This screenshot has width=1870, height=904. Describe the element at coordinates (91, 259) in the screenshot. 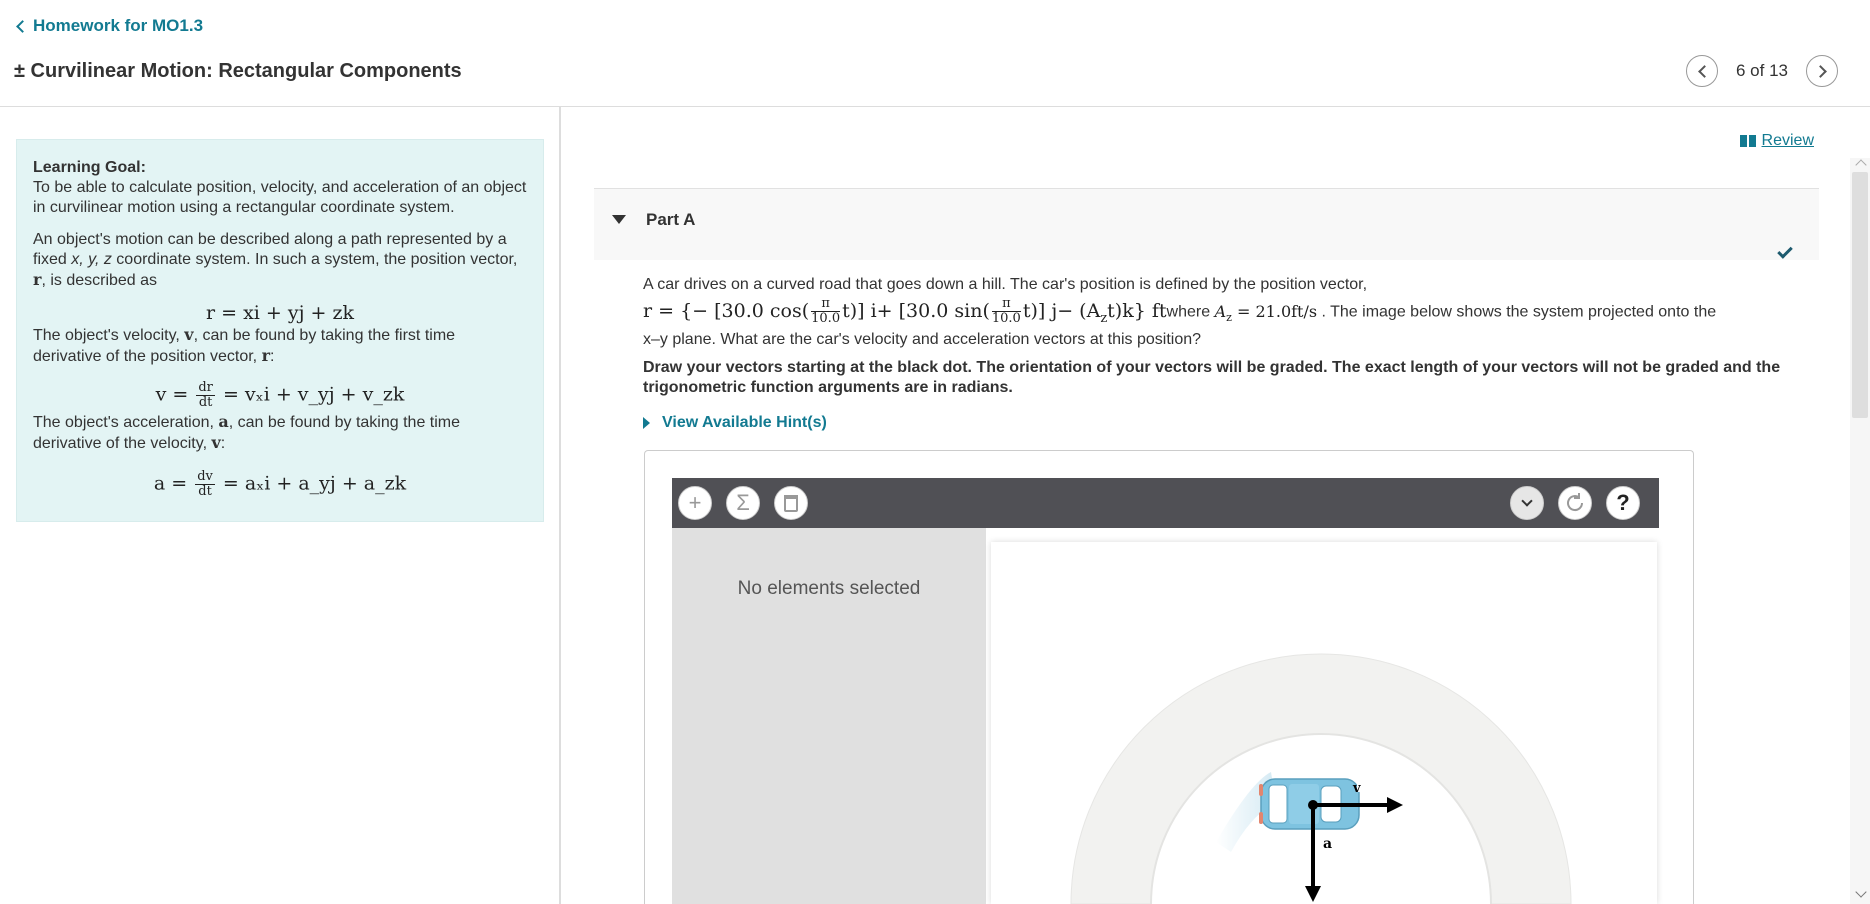

I see `xyz-symbol: x, y, z` at that location.